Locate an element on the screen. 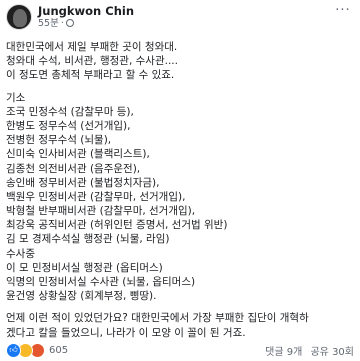 This screenshot has width=360, height=361. post-line: 백원우 민정비서관 (감찰무마, 선거개입), is located at coordinates (96, 196).